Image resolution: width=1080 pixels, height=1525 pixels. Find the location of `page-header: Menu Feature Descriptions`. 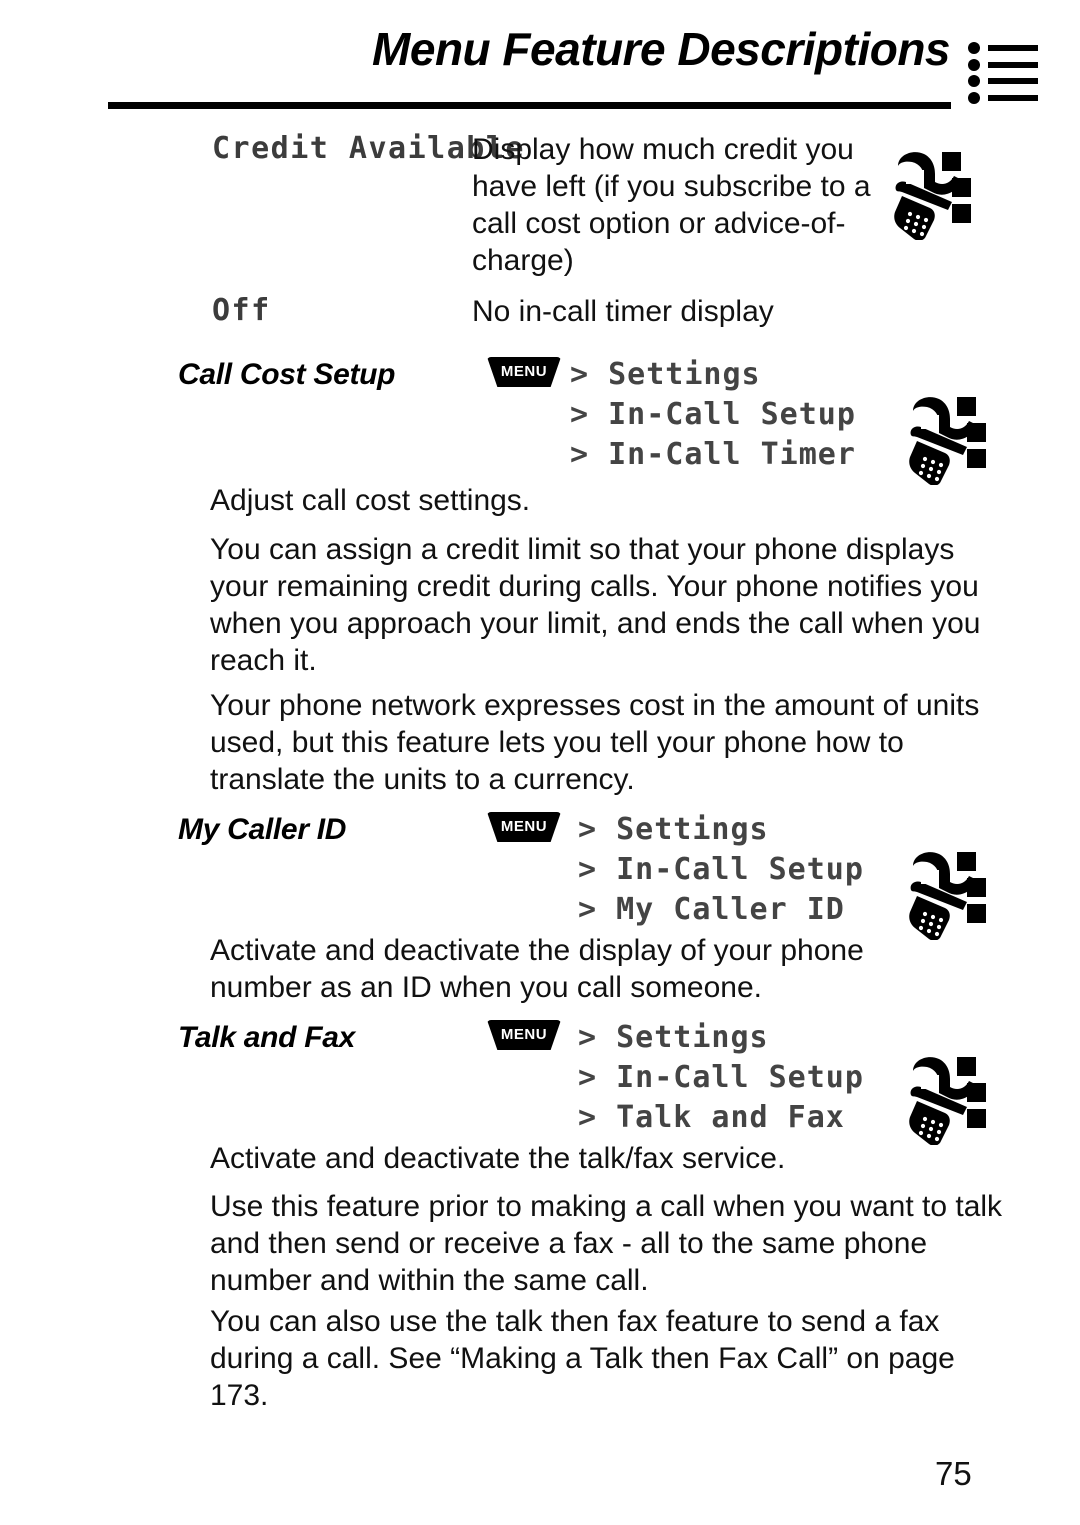

page-header: Menu Feature Descriptions is located at coordinates (540, 65).